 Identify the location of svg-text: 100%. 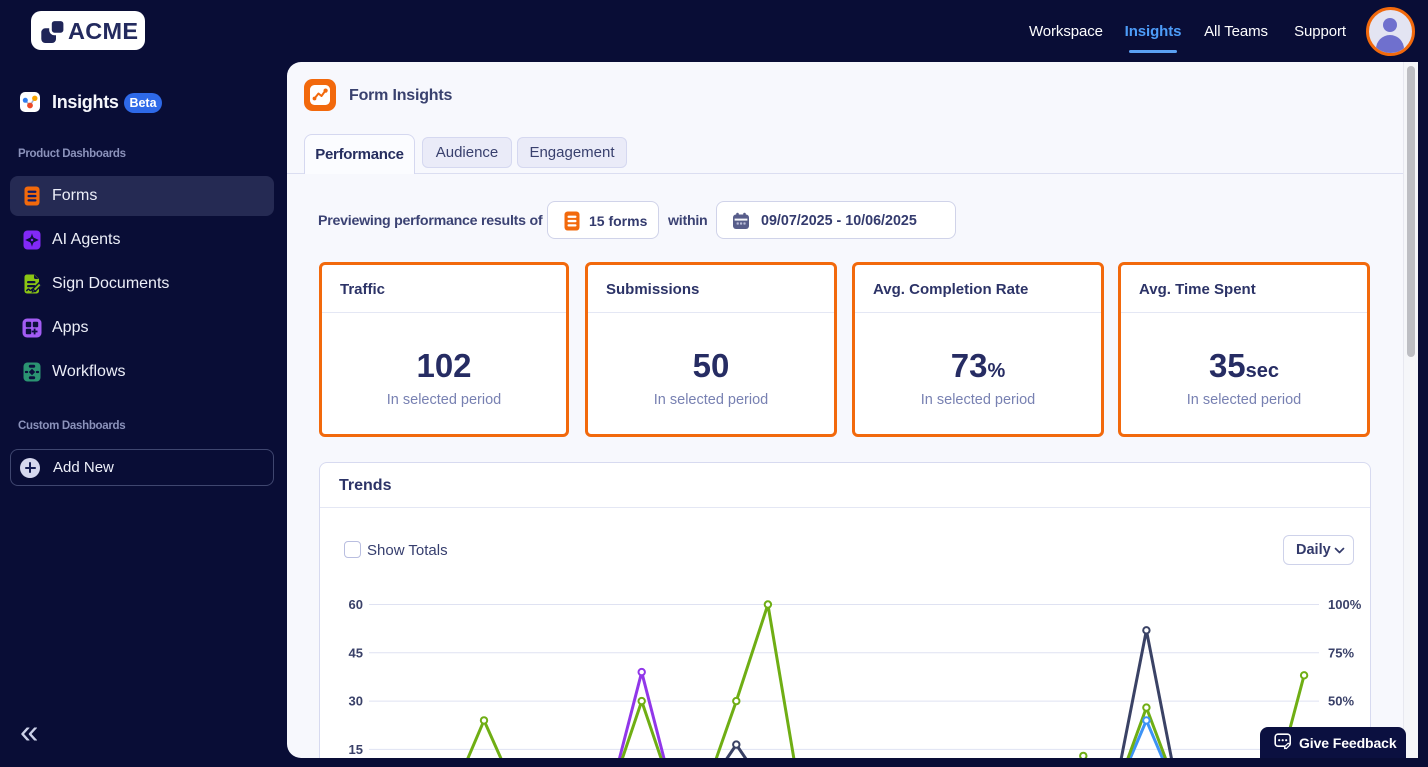
(1345, 604).